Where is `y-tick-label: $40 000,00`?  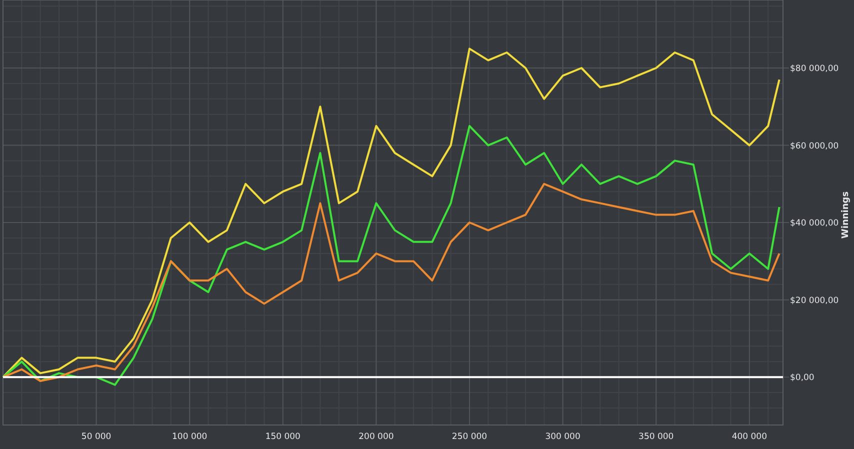
y-tick-label: $40 000,00 is located at coordinates (814, 223).